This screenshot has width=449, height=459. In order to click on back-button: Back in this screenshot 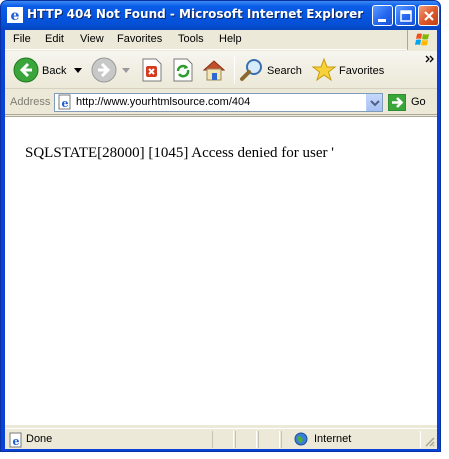, I will do `click(47, 70)`.